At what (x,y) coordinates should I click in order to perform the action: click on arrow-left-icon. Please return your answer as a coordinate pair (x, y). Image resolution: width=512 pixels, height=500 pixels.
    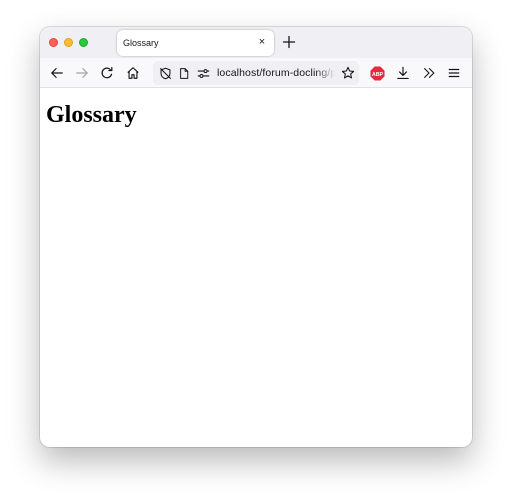
    Looking at the image, I should click on (57, 73).